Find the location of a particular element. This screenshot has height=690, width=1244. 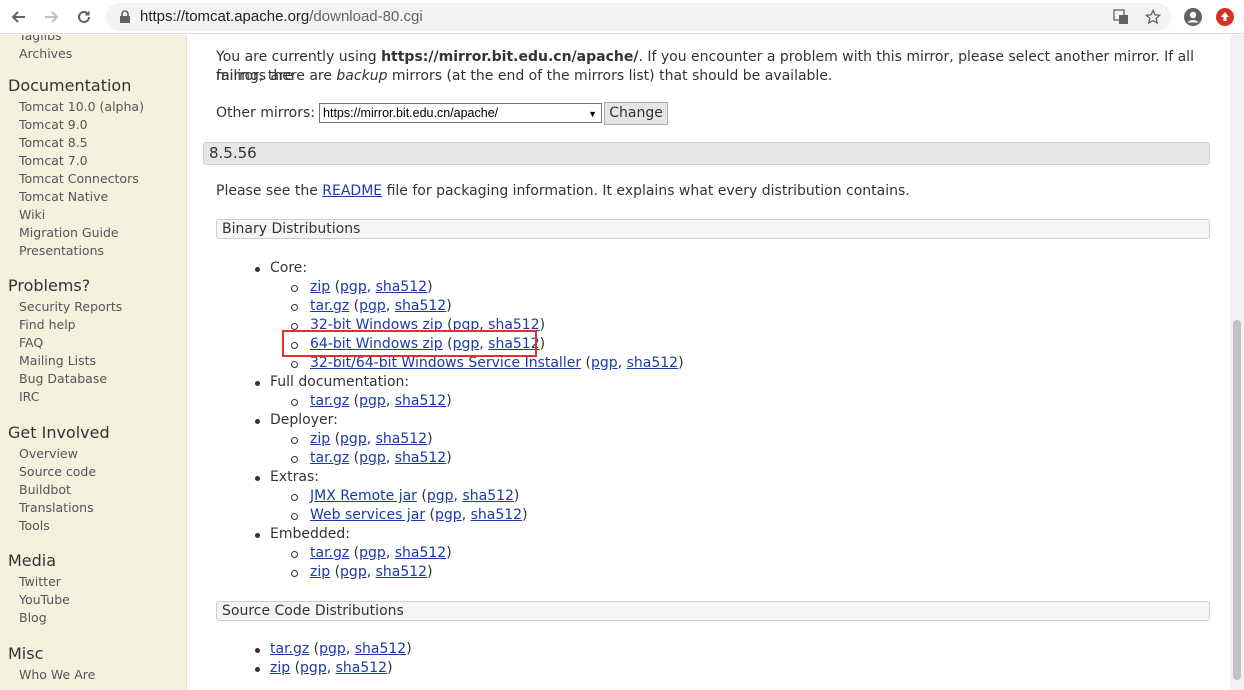

sidebar-item-source-code: Source code is located at coordinates (93, 472).